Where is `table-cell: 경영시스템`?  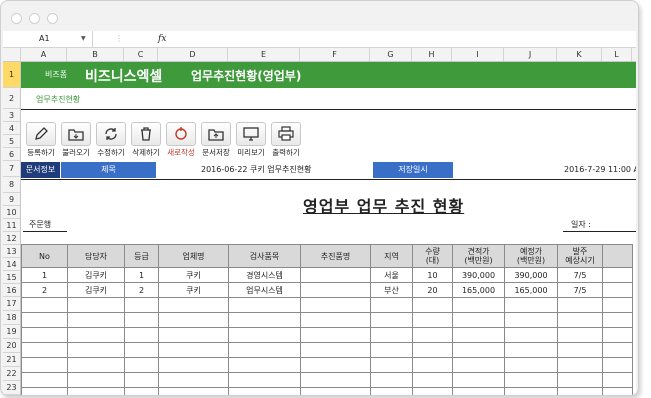
table-cell: 경영시스템 is located at coordinates (264, 275).